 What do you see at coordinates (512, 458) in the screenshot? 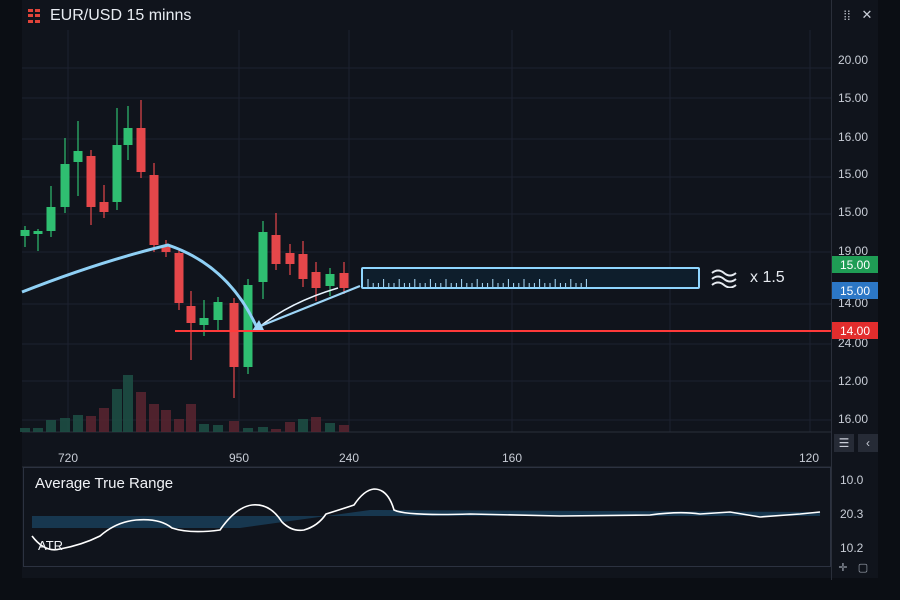
I see `time-label: 160` at bounding box center [512, 458].